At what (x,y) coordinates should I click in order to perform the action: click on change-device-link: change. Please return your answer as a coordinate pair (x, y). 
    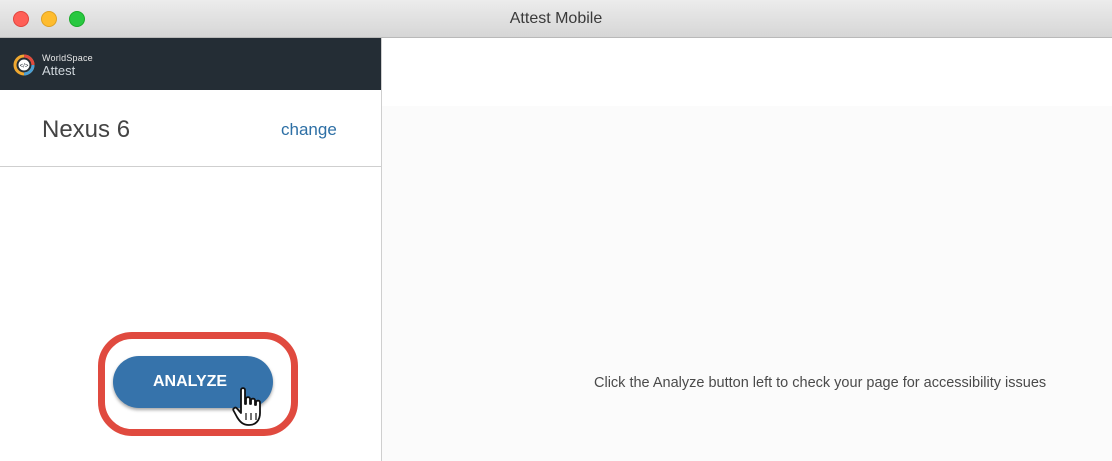
    Looking at the image, I should click on (309, 130).